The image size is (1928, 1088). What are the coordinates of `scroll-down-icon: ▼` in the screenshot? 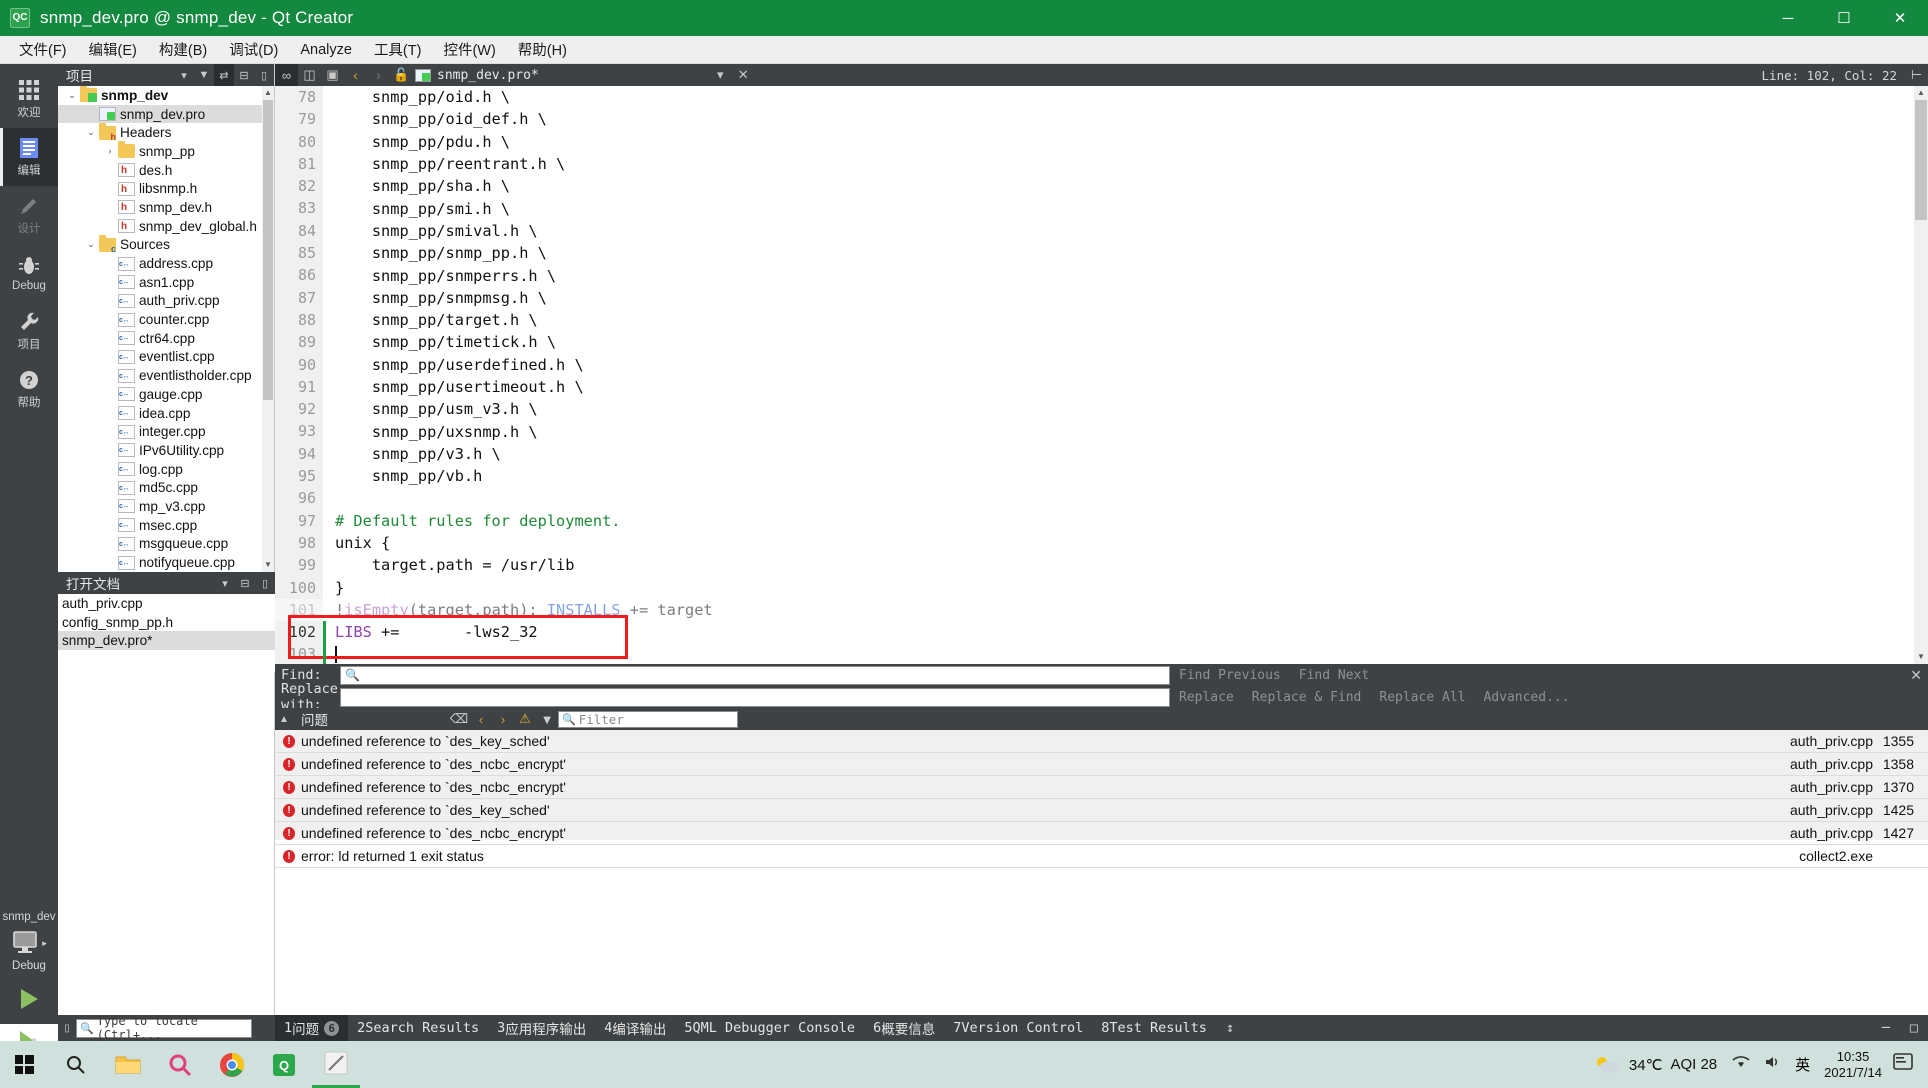 It's located at (1921, 657).